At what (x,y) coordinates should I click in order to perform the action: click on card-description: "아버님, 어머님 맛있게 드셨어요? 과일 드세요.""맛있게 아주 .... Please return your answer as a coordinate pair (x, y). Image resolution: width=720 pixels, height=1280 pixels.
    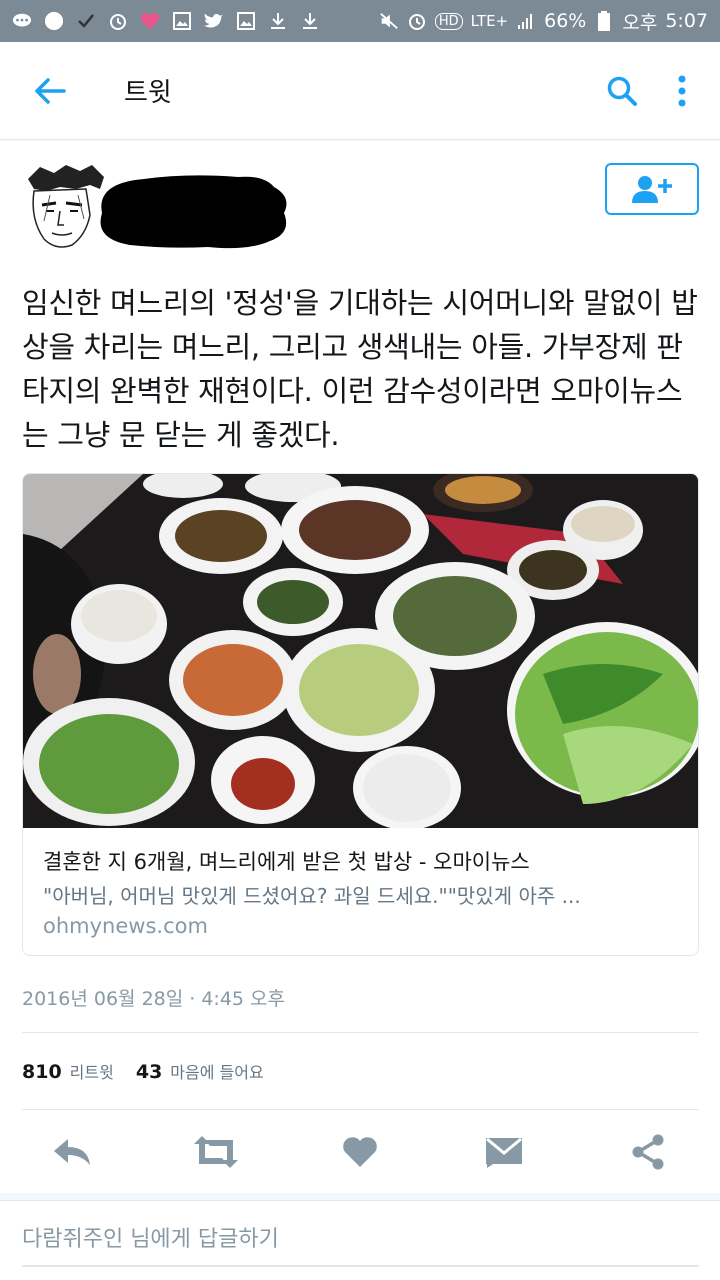
    Looking at the image, I should click on (312, 896).